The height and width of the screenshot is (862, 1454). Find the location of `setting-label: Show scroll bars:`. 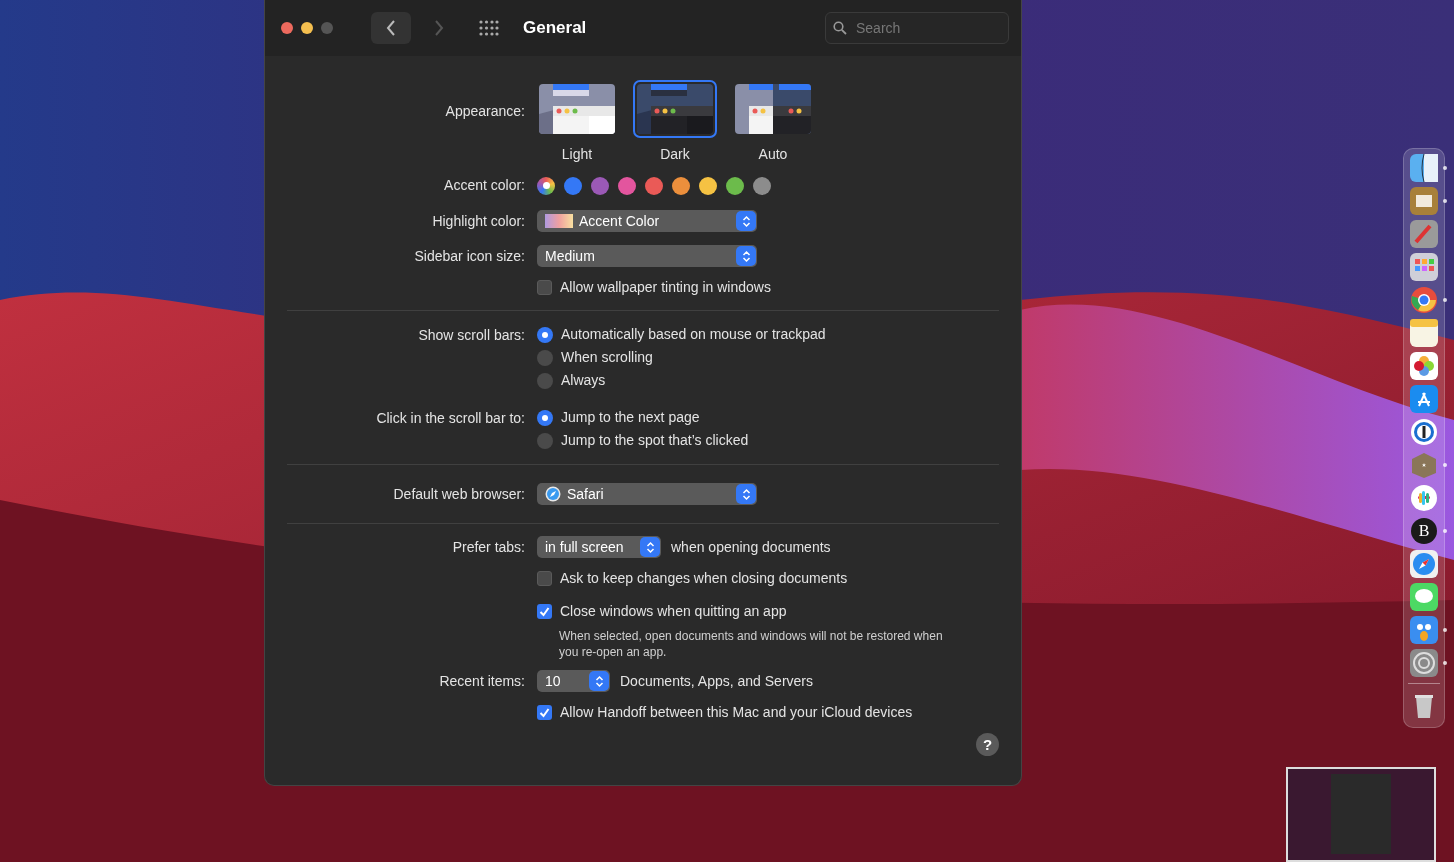

setting-label: Show scroll bars: is located at coordinates (471, 335).